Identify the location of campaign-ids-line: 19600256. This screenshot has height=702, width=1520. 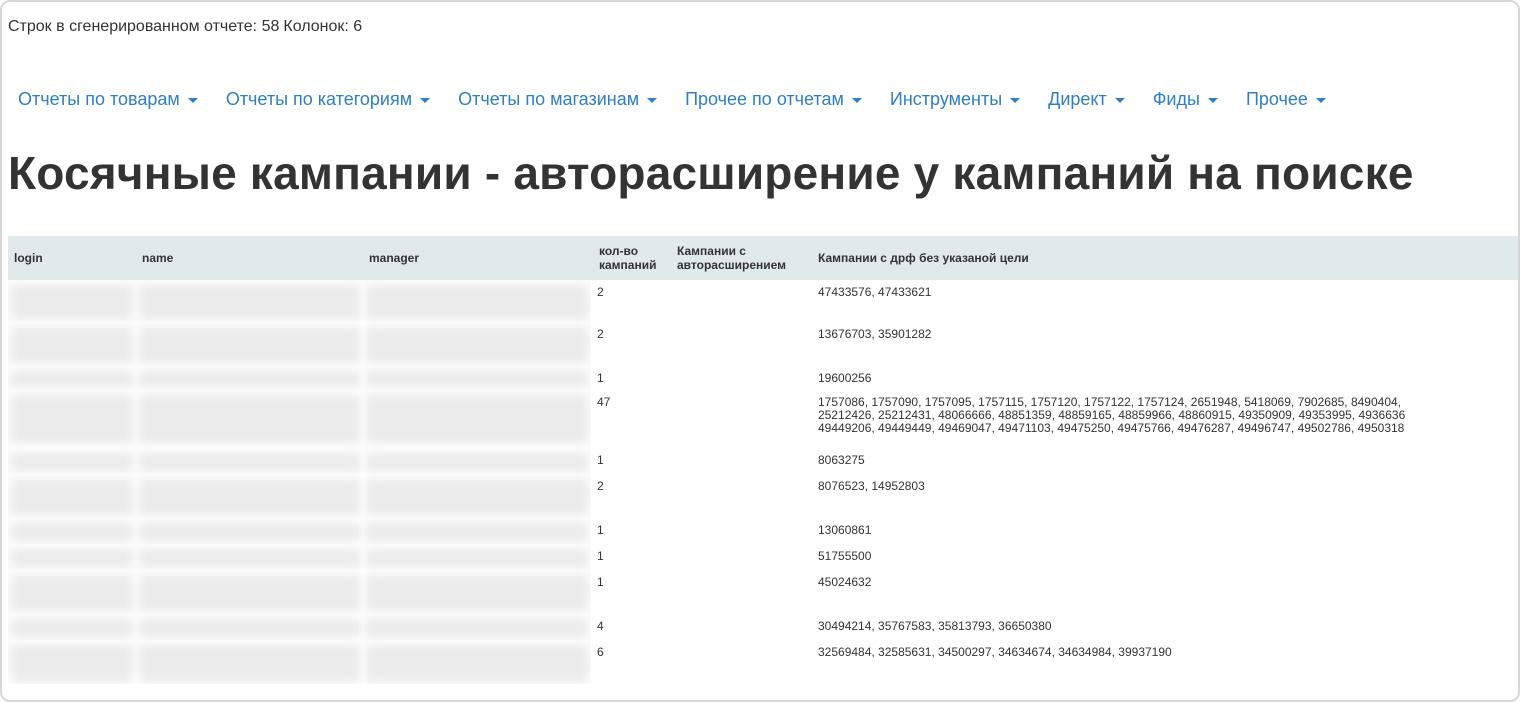
(845, 378).